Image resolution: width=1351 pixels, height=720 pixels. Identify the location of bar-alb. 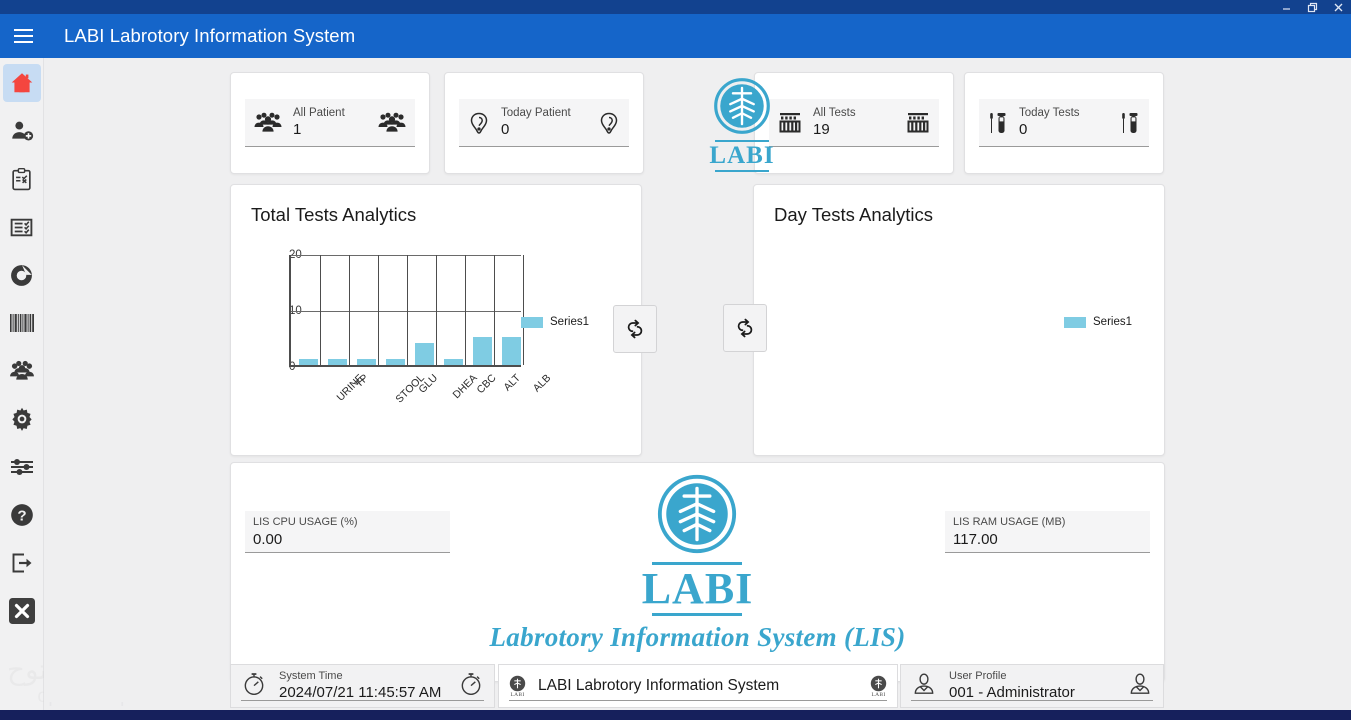
(511, 351).